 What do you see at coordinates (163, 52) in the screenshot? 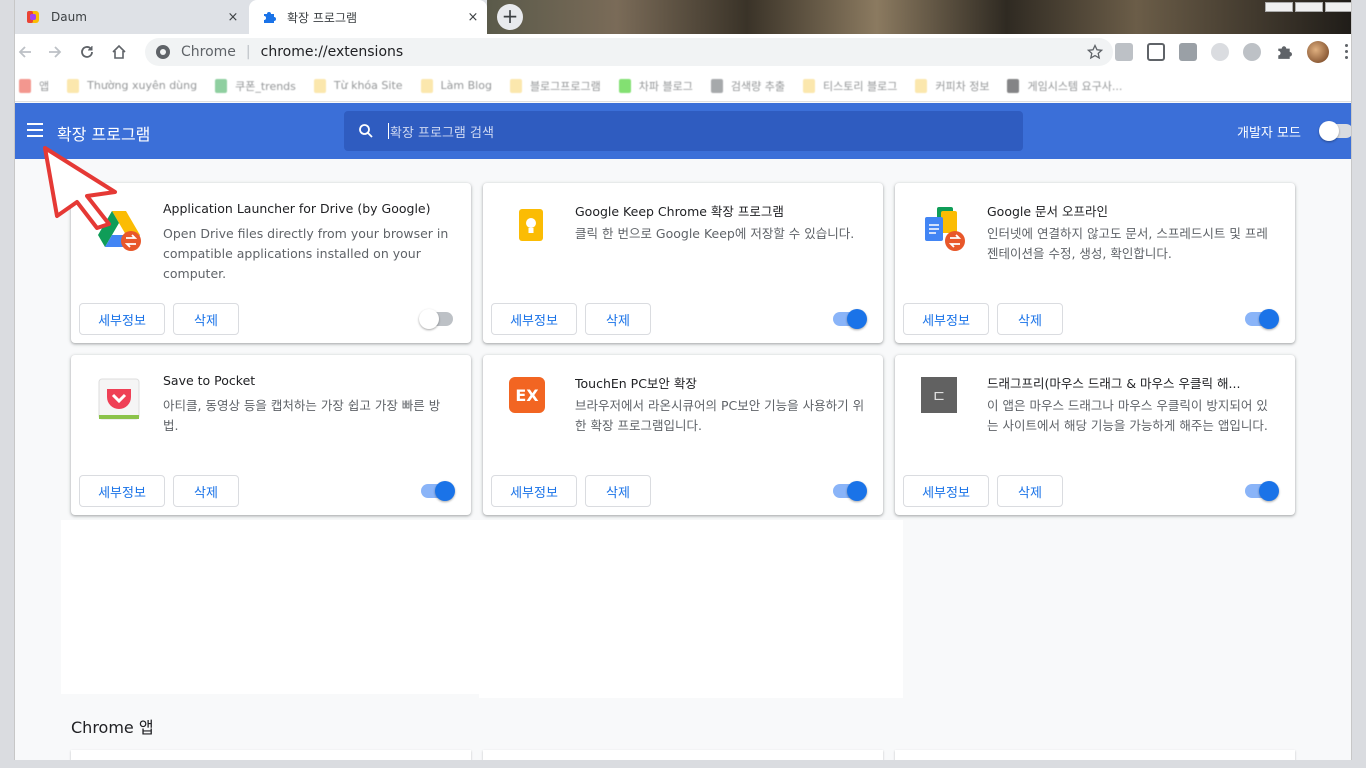
I see `chrome-site-icon` at bounding box center [163, 52].